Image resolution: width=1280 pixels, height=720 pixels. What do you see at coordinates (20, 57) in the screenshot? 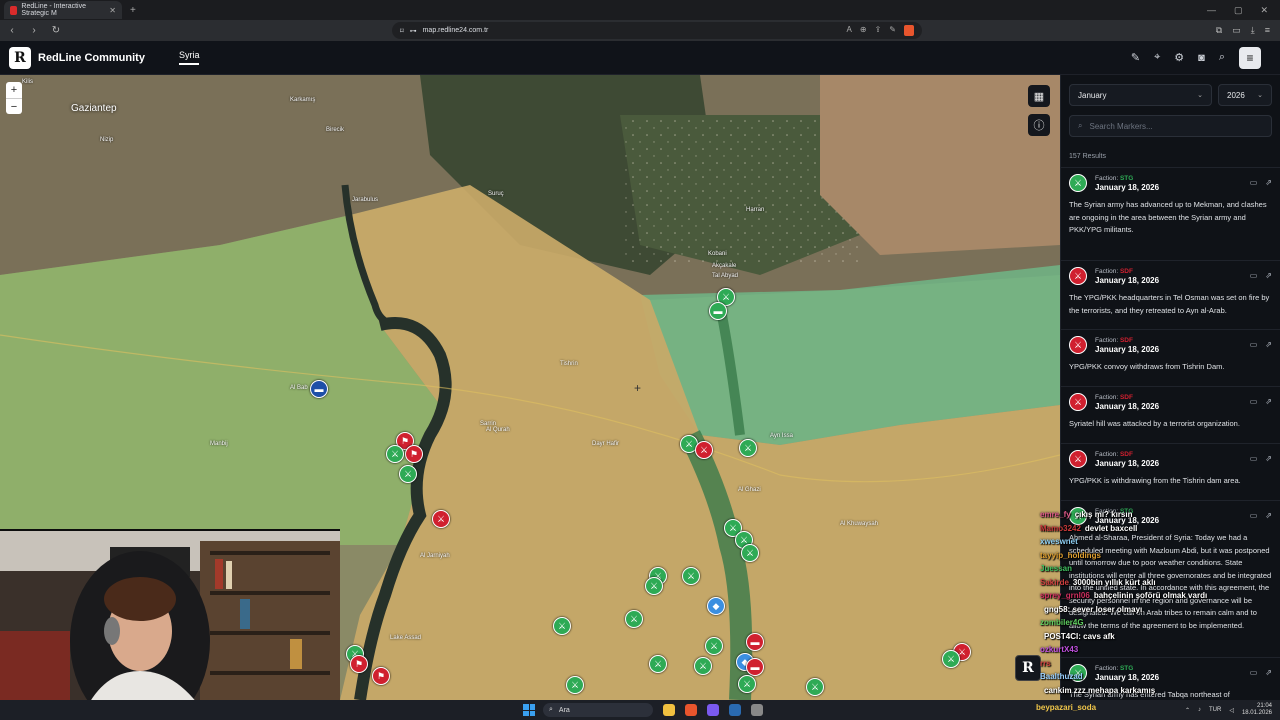
I see `logo: R` at bounding box center [20, 57].